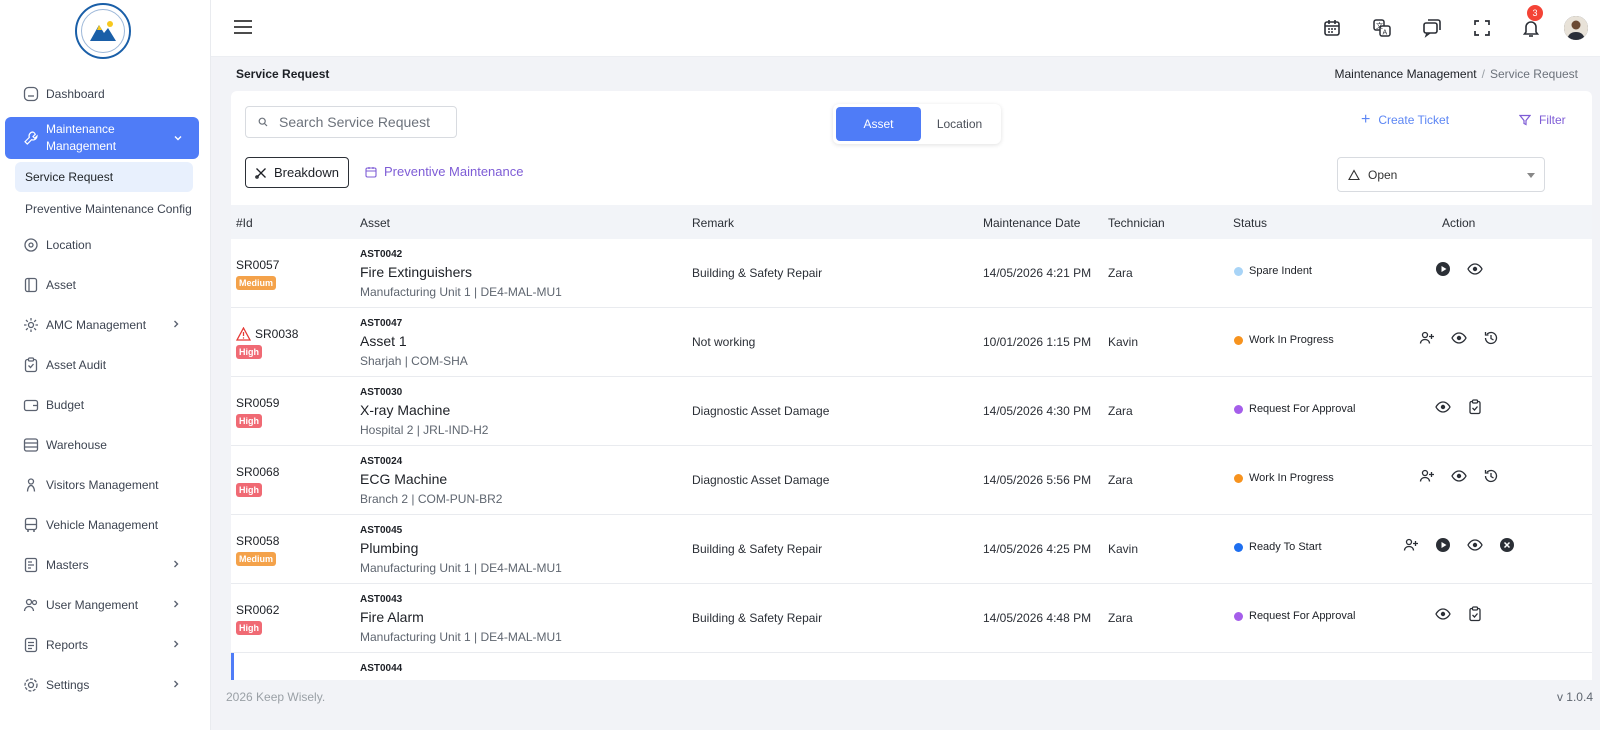  What do you see at coordinates (1382, 28) in the screenshot?
I see `translate-icon: 文A` at bounding box center [1382, 28].